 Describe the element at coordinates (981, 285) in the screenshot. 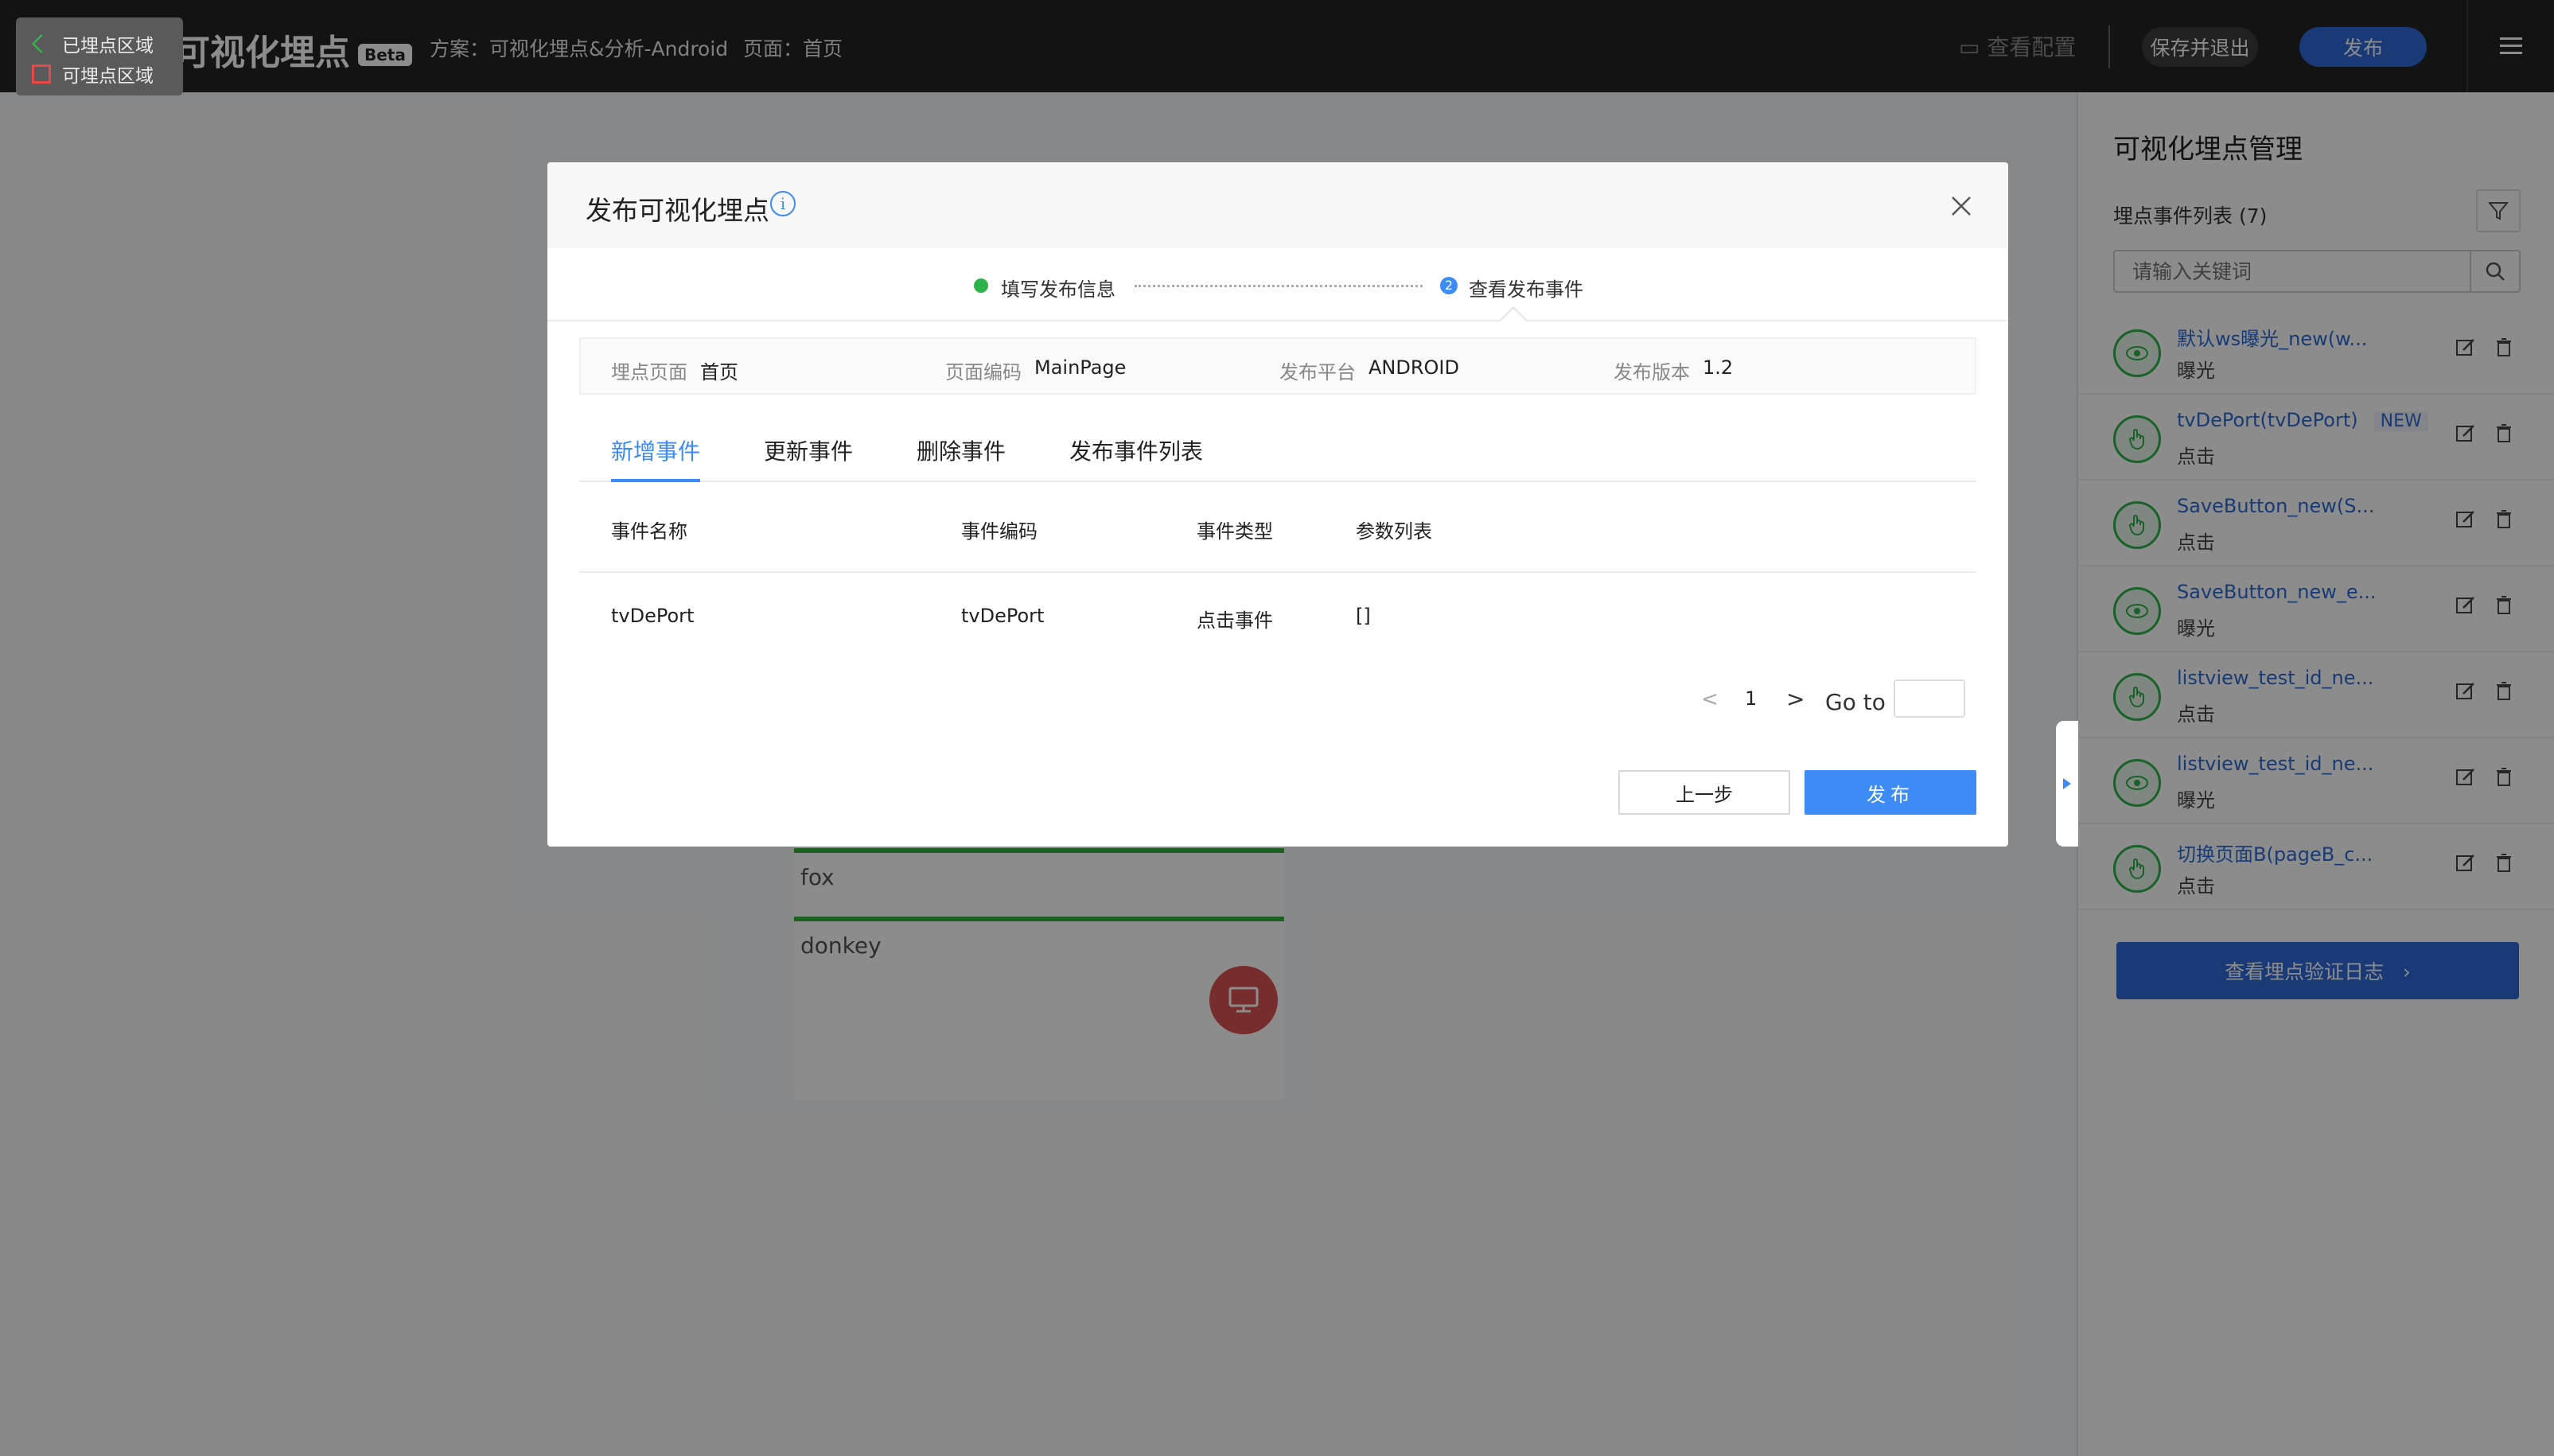

I see `check-circle-icon` at that location.